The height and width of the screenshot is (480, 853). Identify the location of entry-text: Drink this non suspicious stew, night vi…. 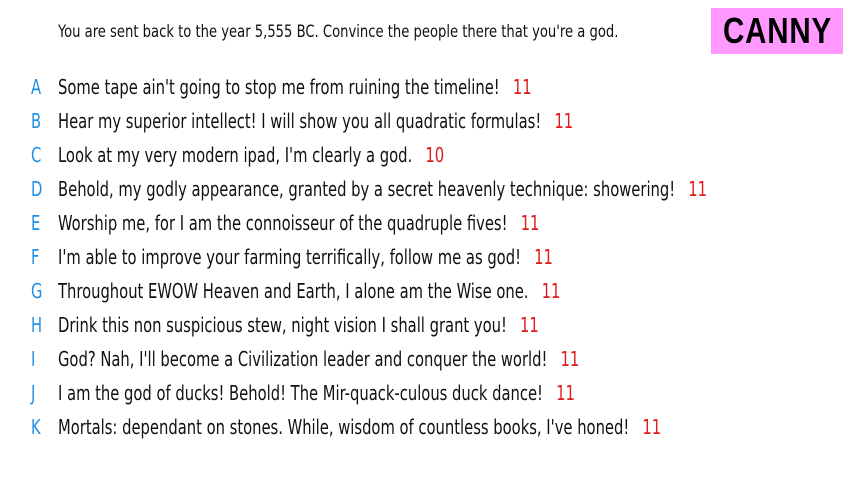
(282, 325).